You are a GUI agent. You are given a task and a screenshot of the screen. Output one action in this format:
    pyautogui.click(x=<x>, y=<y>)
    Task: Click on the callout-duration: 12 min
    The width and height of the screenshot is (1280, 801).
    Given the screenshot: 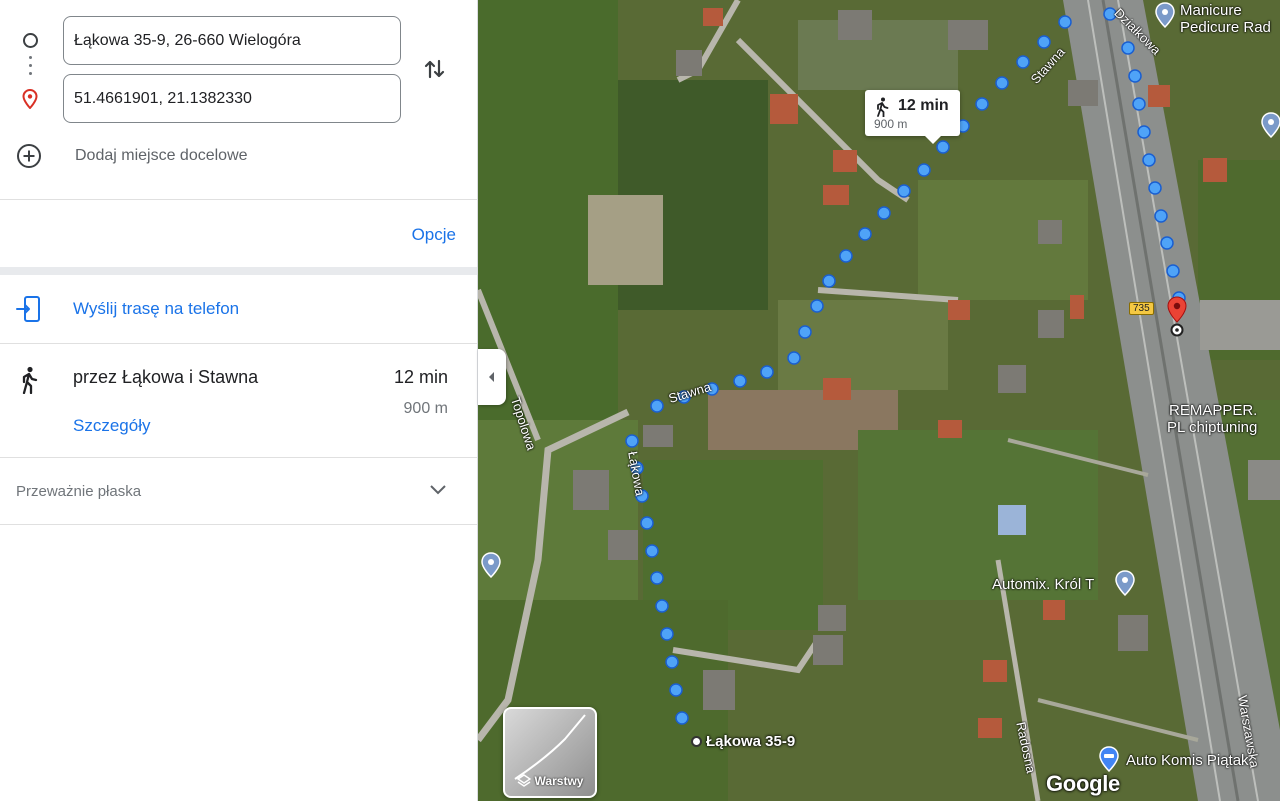 What is the action you would take?
    pyautogui.click(x=923, y=105)
    